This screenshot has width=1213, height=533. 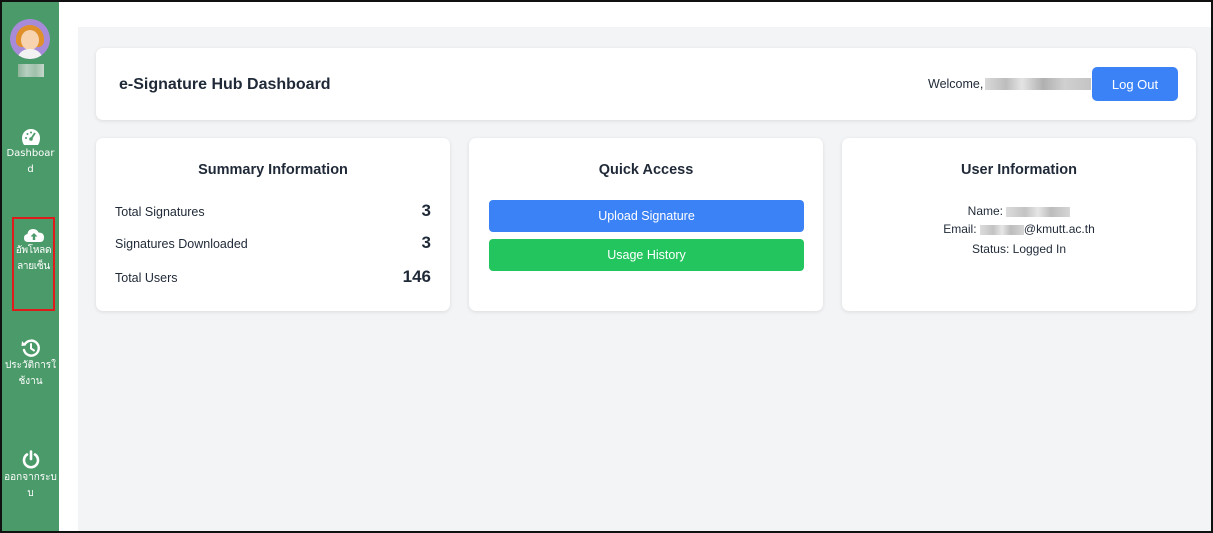 What do you see at coordinates (646, 170) in the screenshot?
I see `quick-access-title: Quick Access` at bounding box center [646, 170].